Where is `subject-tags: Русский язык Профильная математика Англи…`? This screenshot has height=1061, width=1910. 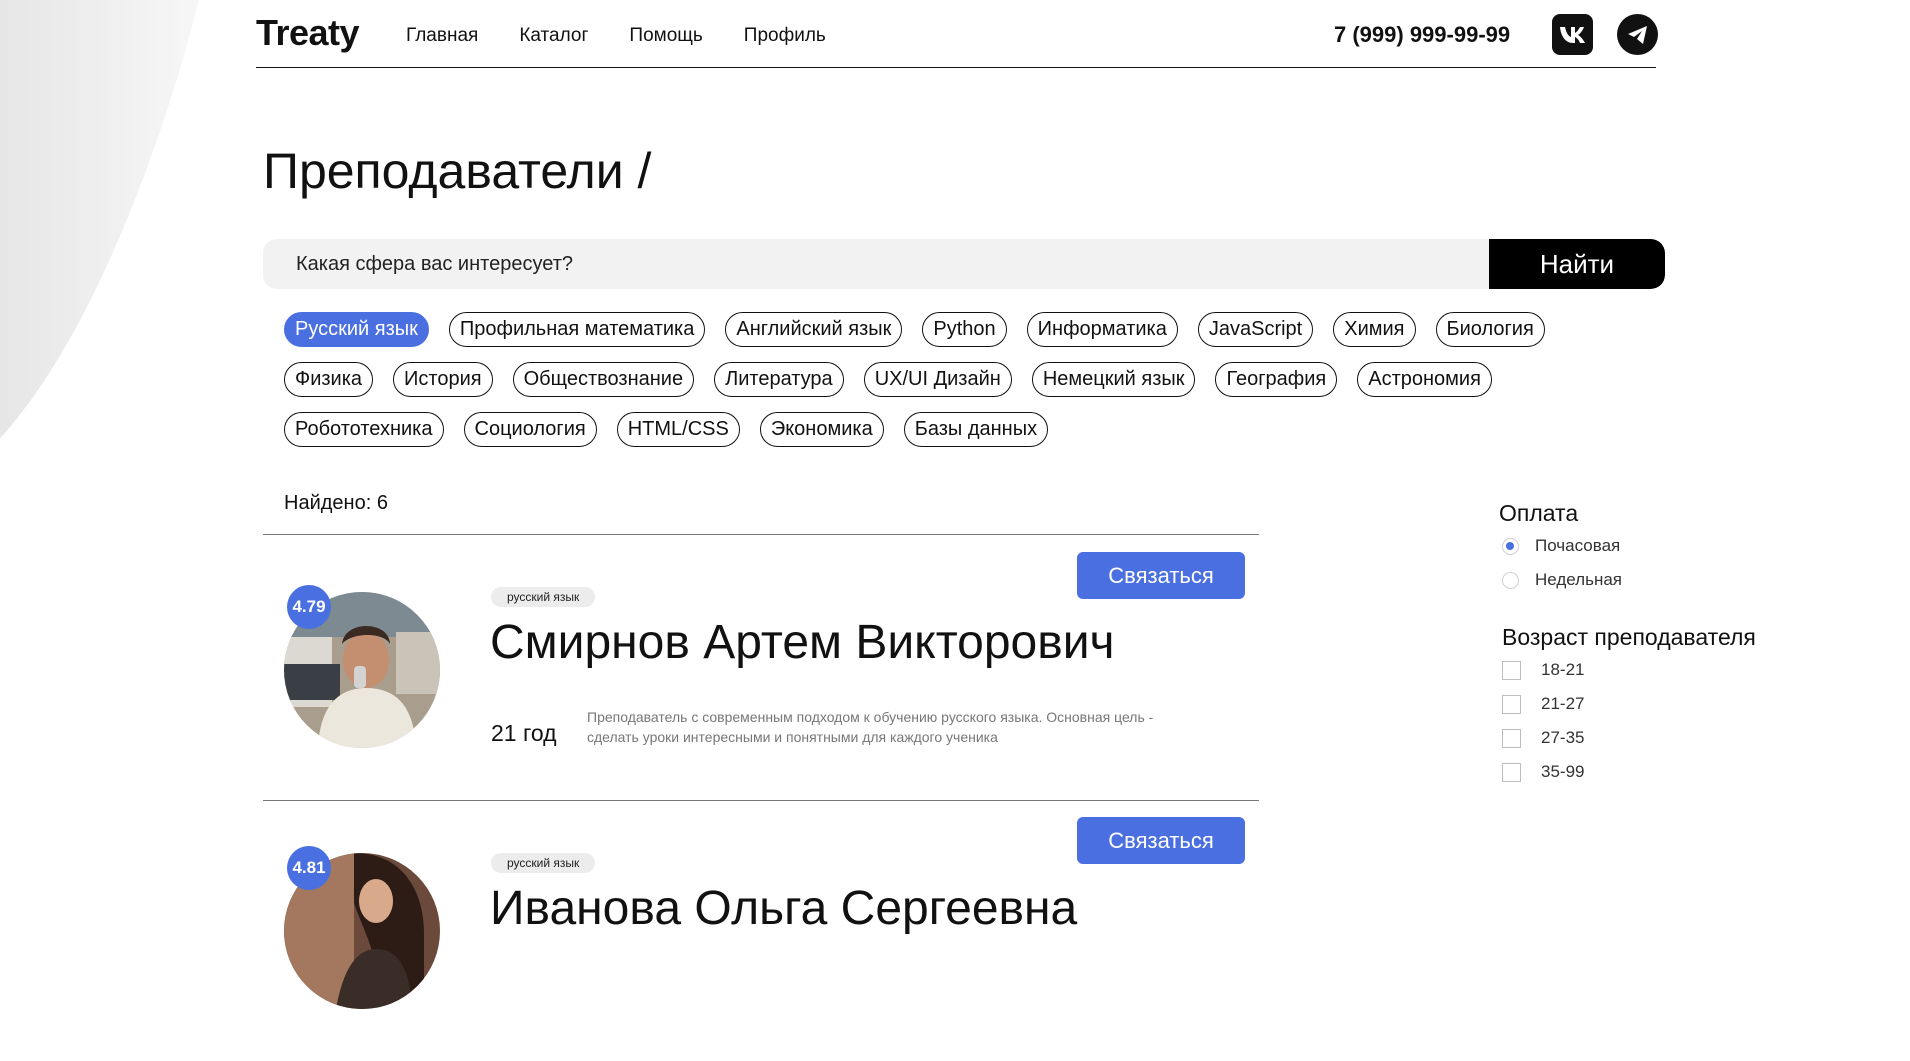
subject-tags: Русский язык Профильная математика Англи… is located at coordinates (954, 379).